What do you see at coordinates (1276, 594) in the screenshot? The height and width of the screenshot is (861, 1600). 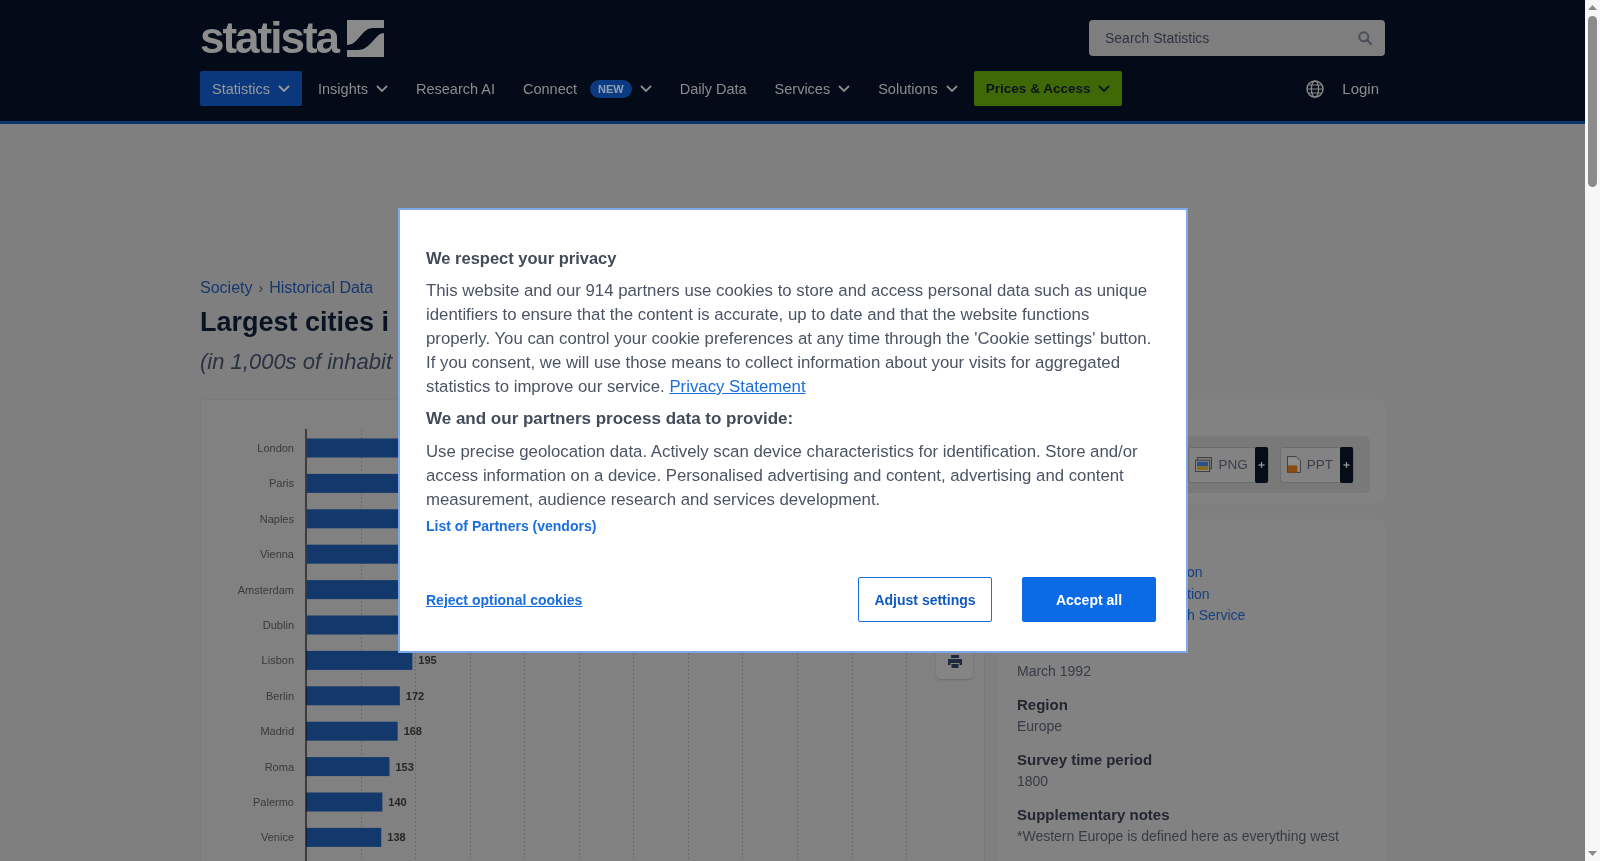 I see `source-link: tion` at bounding box center [1276, 594].